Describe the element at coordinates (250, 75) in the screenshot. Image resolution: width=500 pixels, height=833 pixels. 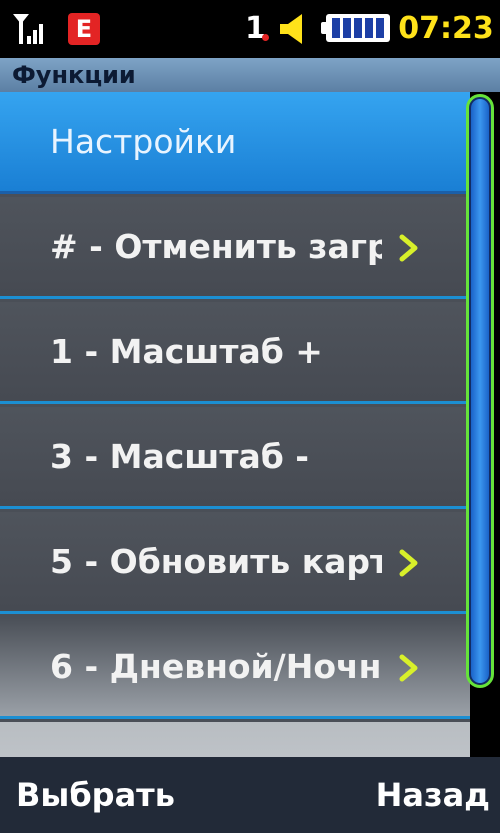
I see `menu-header: Функции` at that location.